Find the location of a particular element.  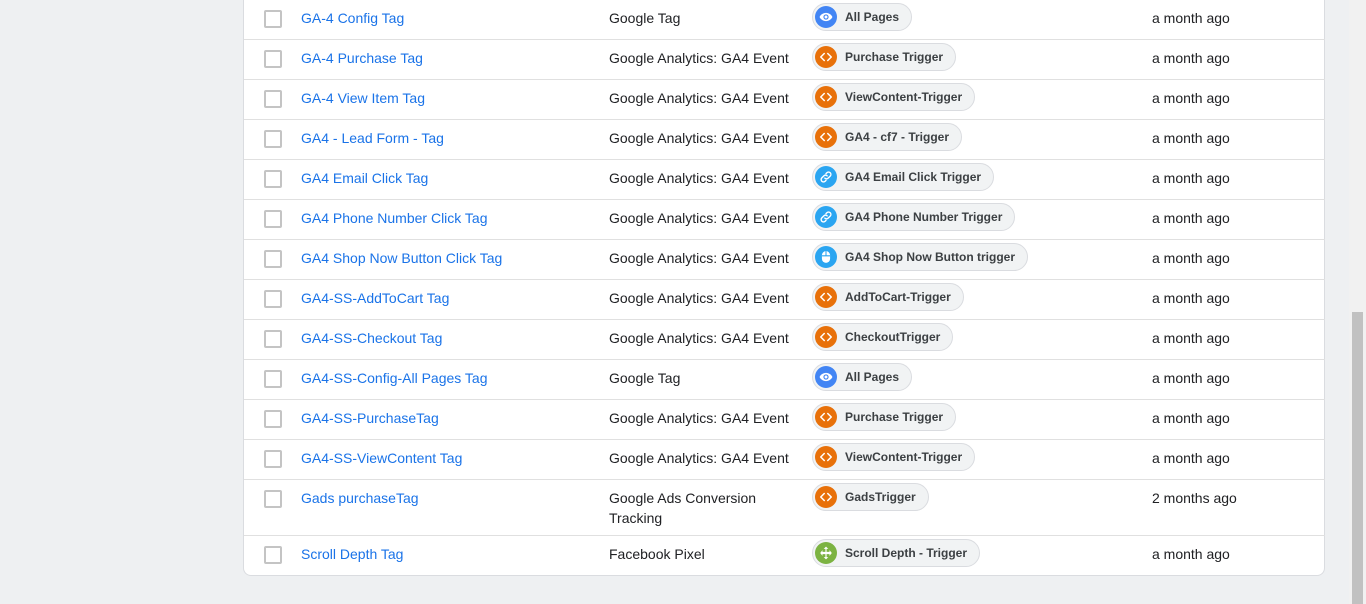

tag-name-link: GA-4 Config Tag is located at coordinates (352, 18).